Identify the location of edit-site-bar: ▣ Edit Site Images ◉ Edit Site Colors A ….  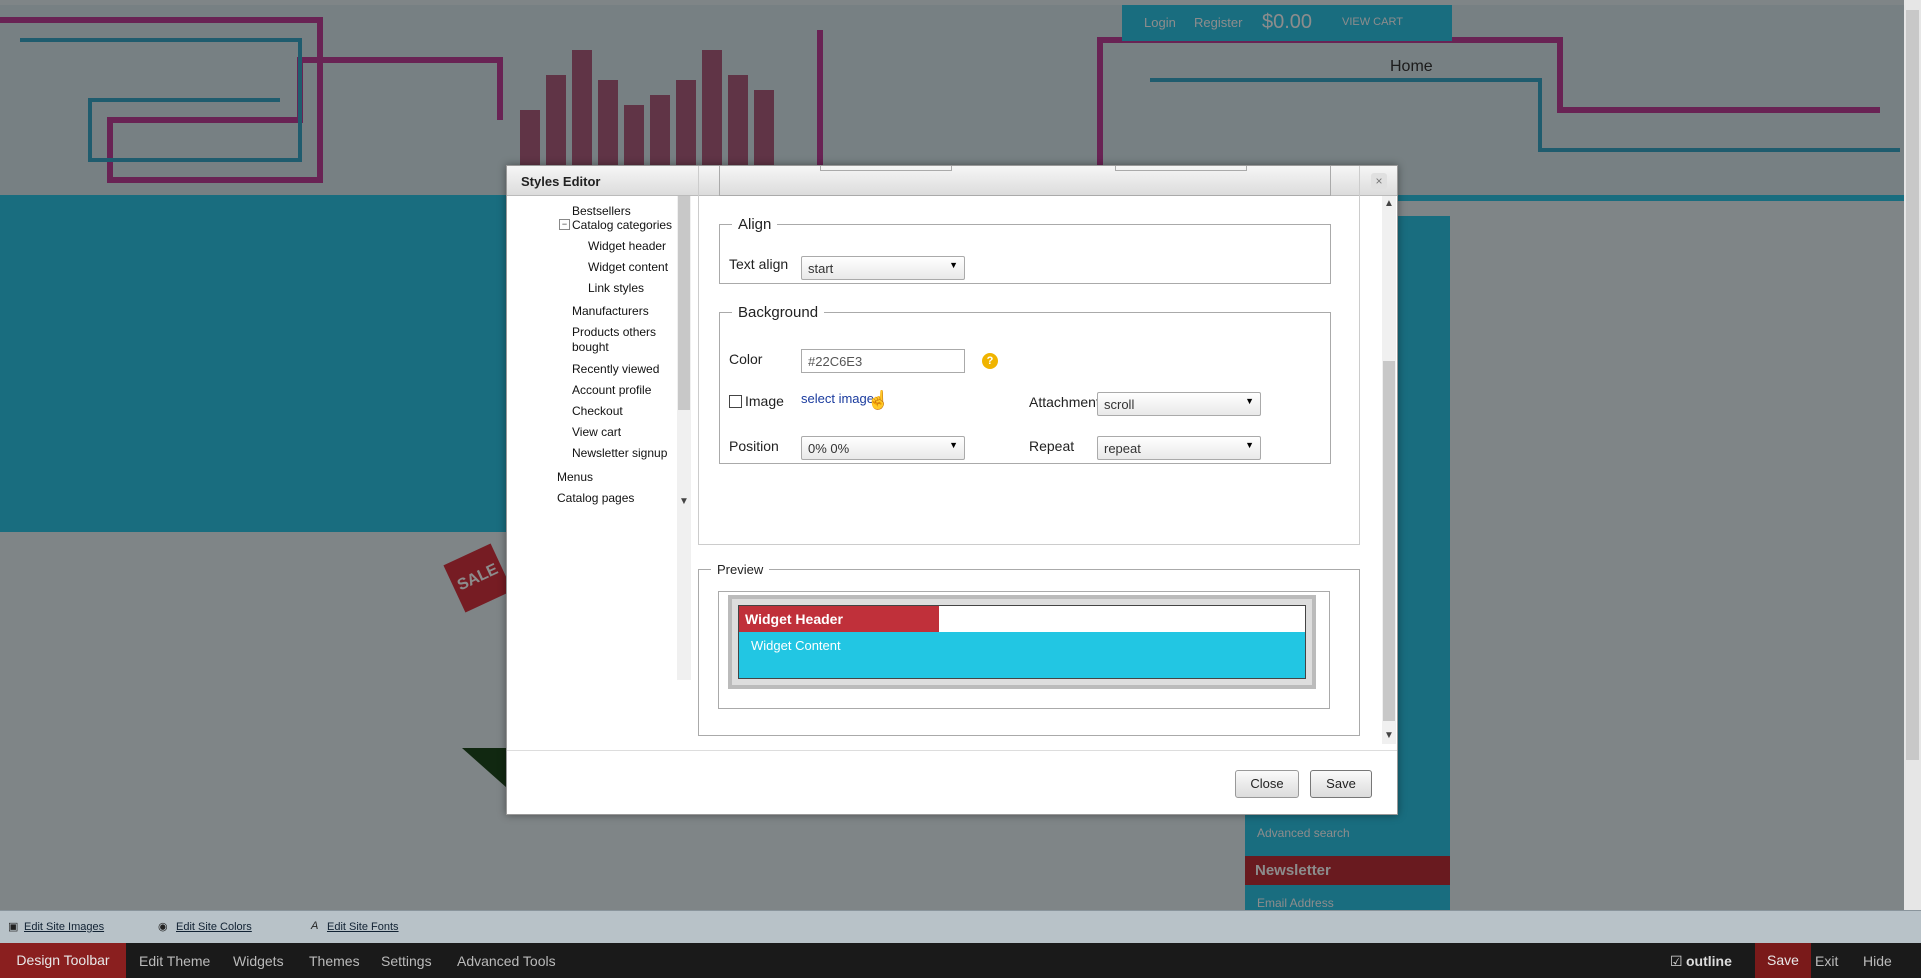
(960, 927).